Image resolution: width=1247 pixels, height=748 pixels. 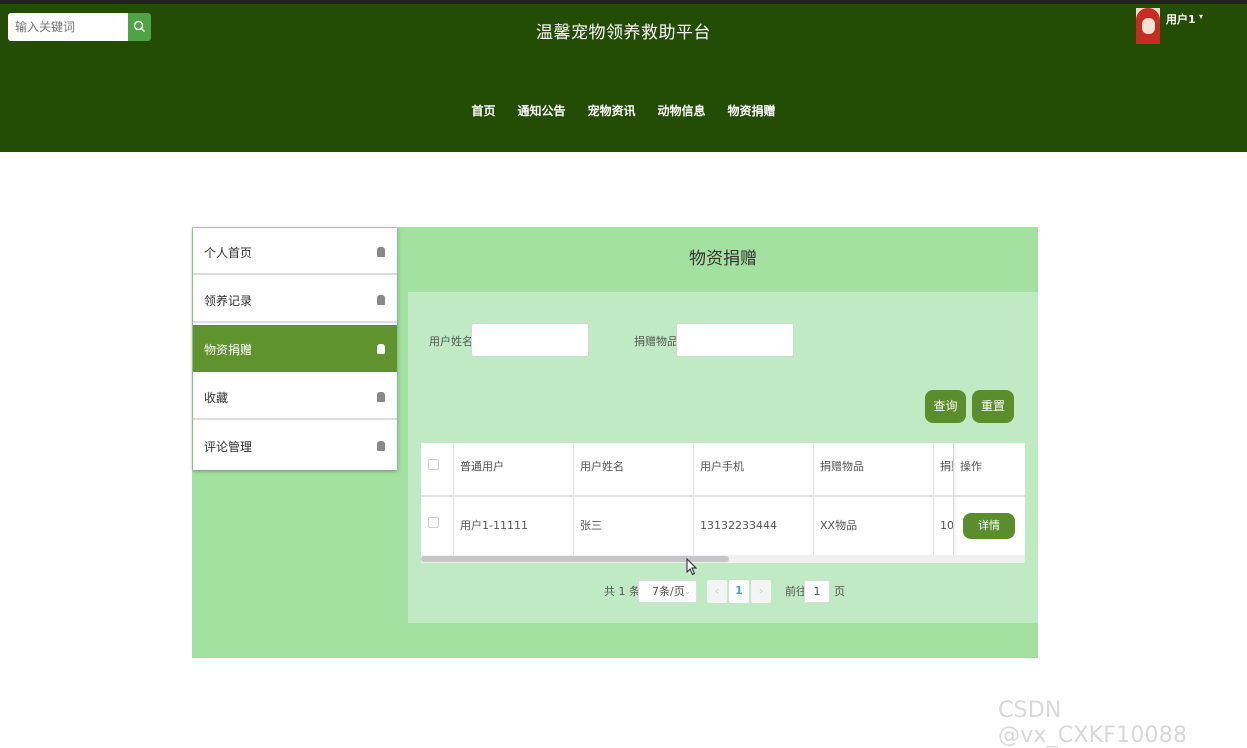 What do you see at coordinates (295, 445) in the screenshot?
I see `sidebar-item-comments: 评论管理` at bounding box center [295, 445].